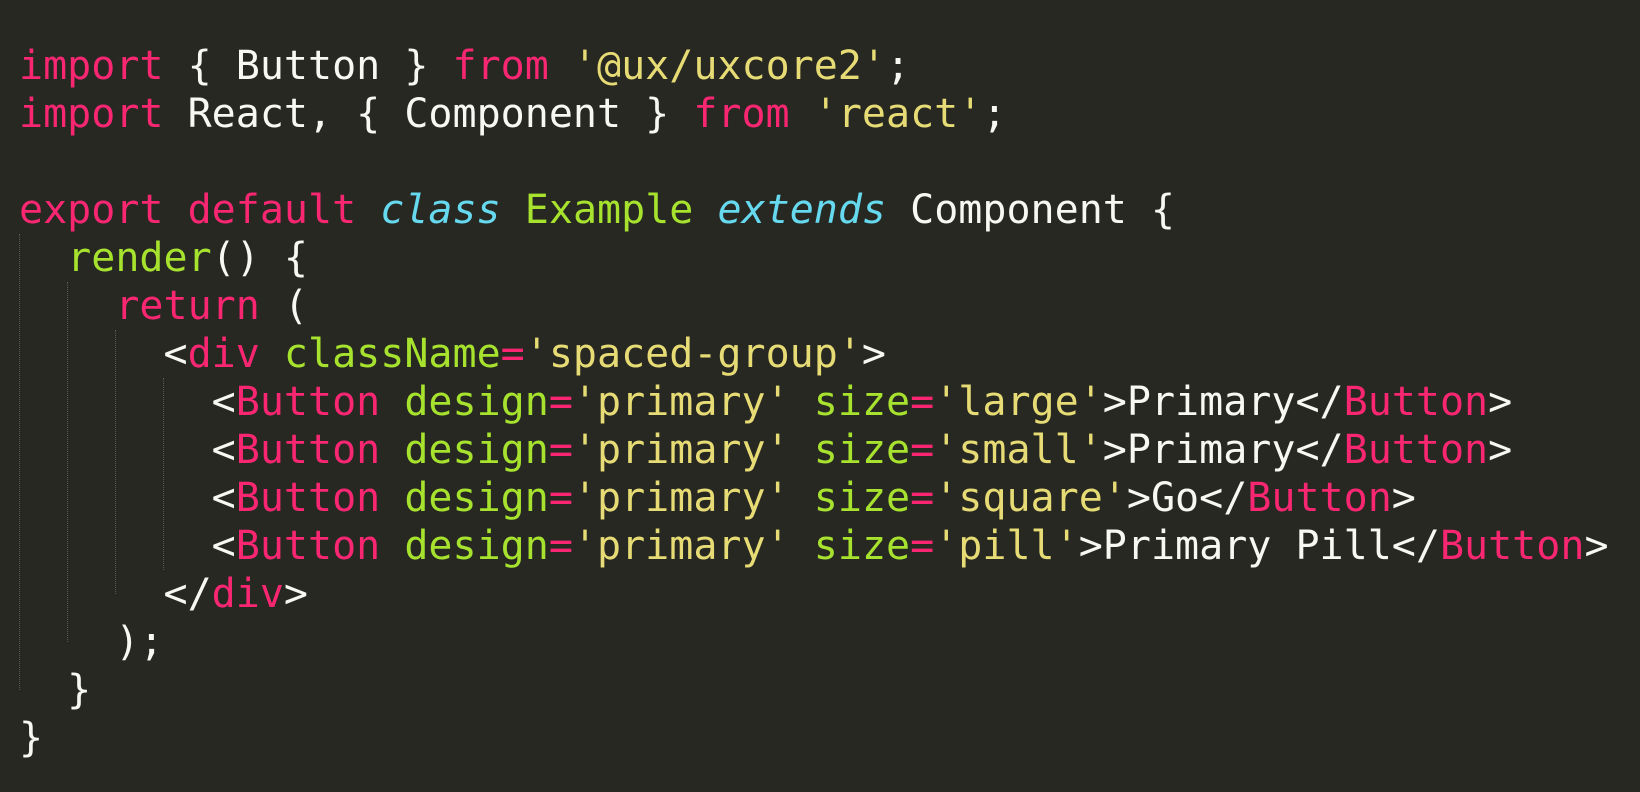  I want to click on string-token: 'spaced-group', so click(693, 354).